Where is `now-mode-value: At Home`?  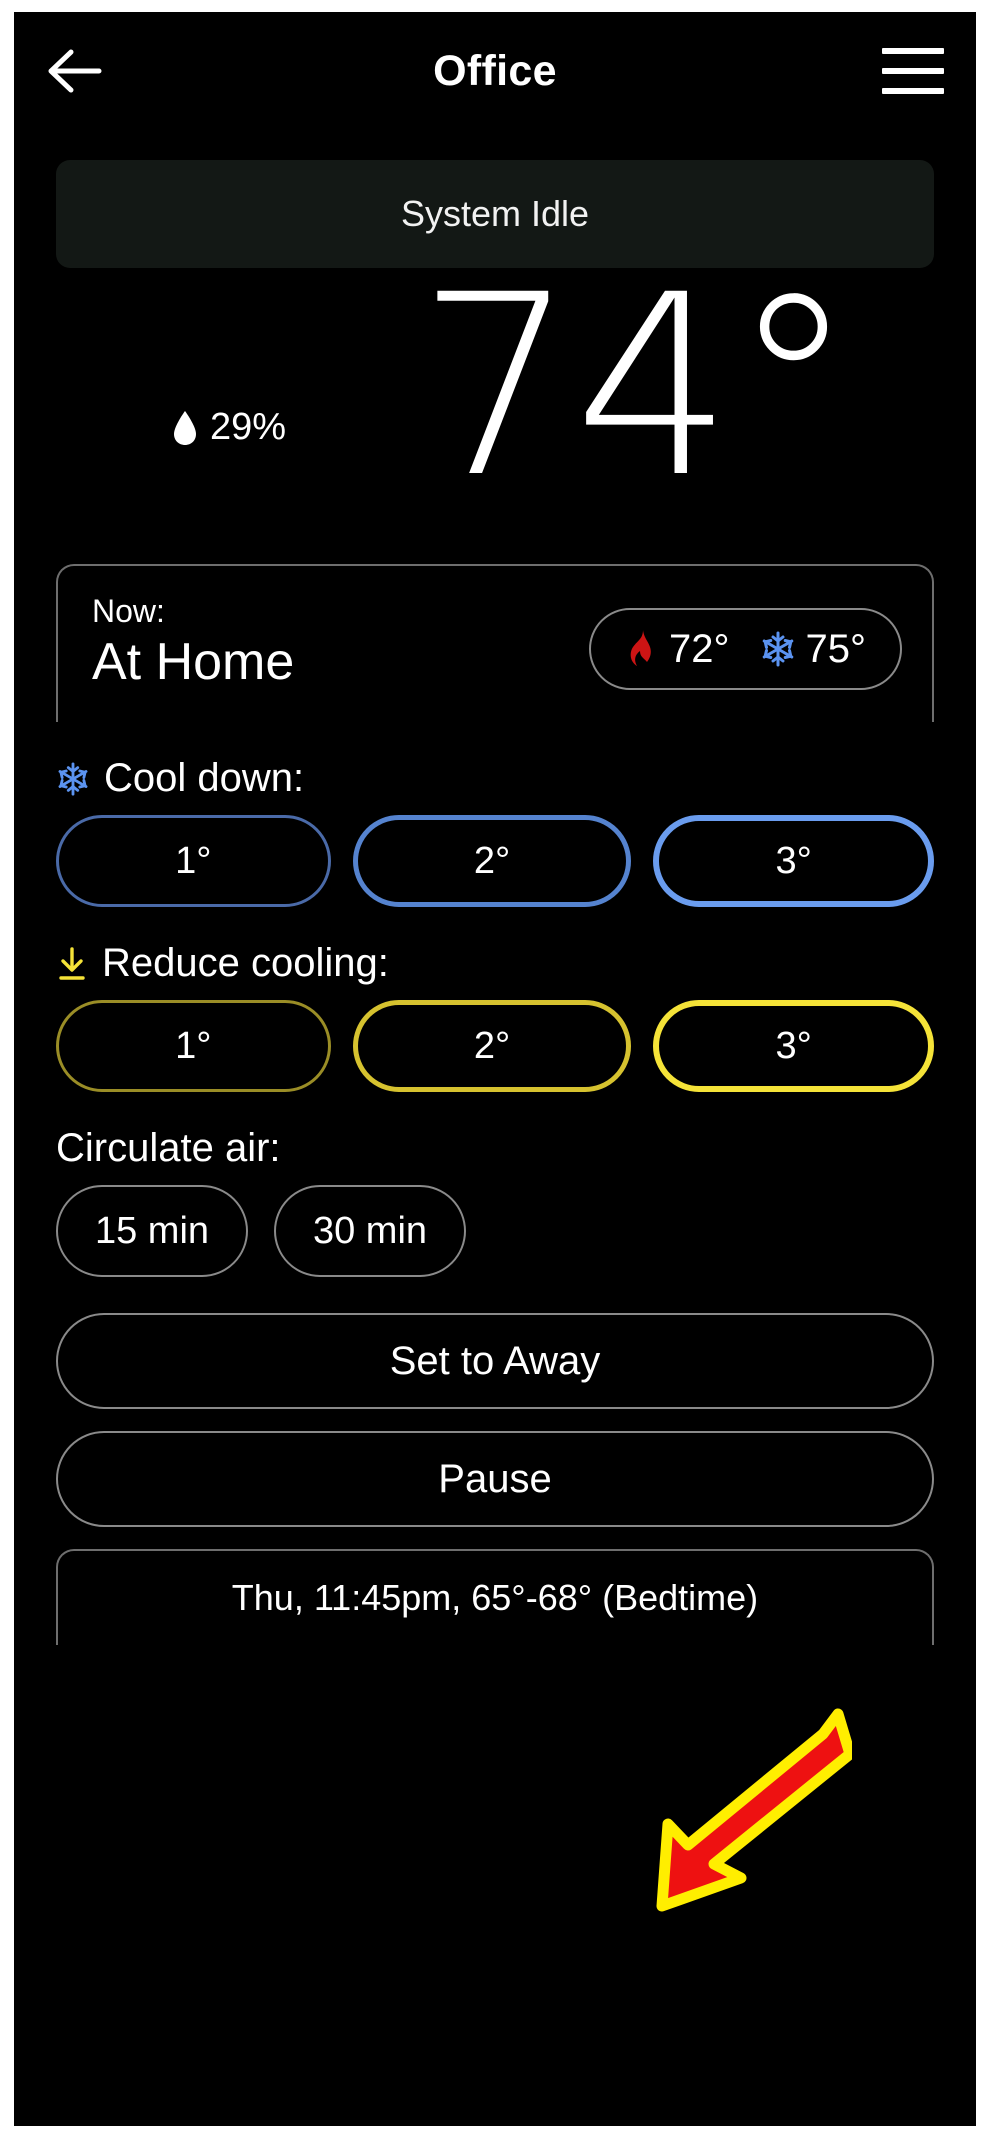
now-mode-value: At Home is located at coordinates (193, 662).